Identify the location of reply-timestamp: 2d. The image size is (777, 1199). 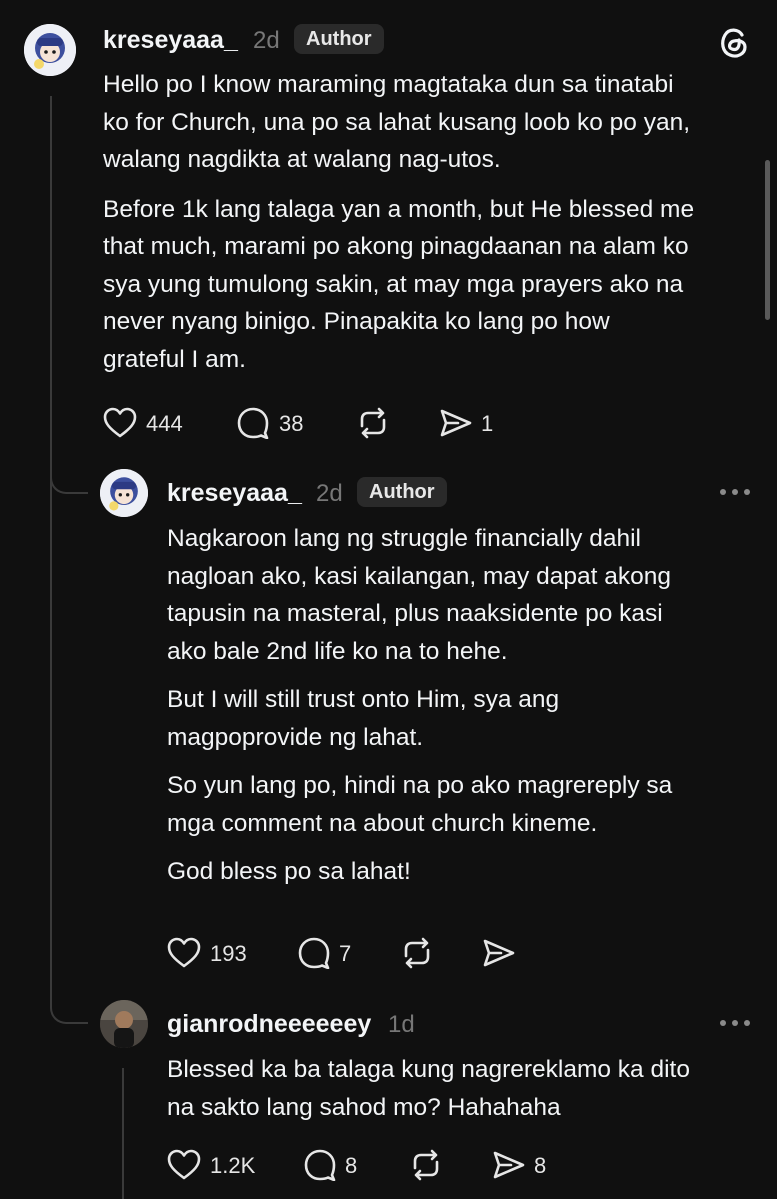
(329, 493).